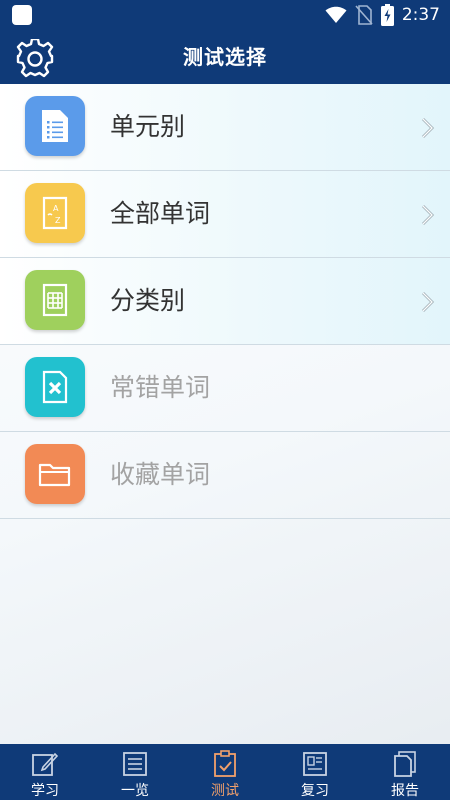  What do you see at coordinates (160, 213) in the screenshot?
I see `menu-item-label: 全部单词` at bounding box center [160, 213].